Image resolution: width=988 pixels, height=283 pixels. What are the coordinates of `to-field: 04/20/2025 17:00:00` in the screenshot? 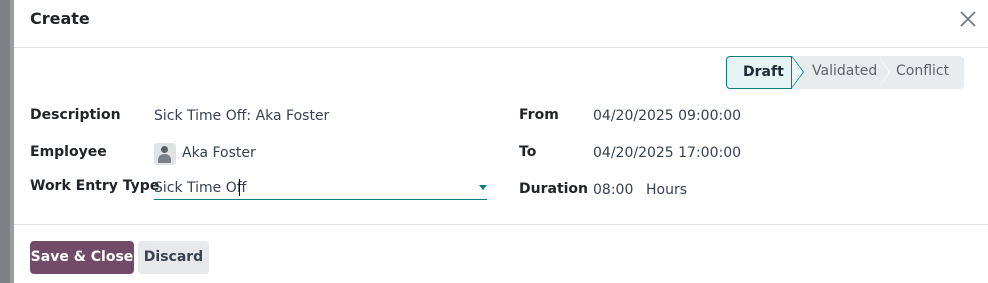 It's located at (667, 153).